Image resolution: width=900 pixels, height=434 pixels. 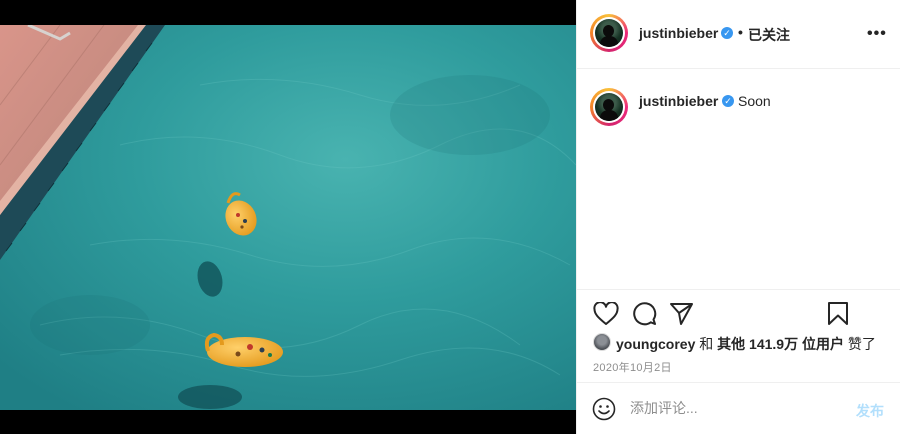 I want to click on comment-input, so click(x=735, y=408).